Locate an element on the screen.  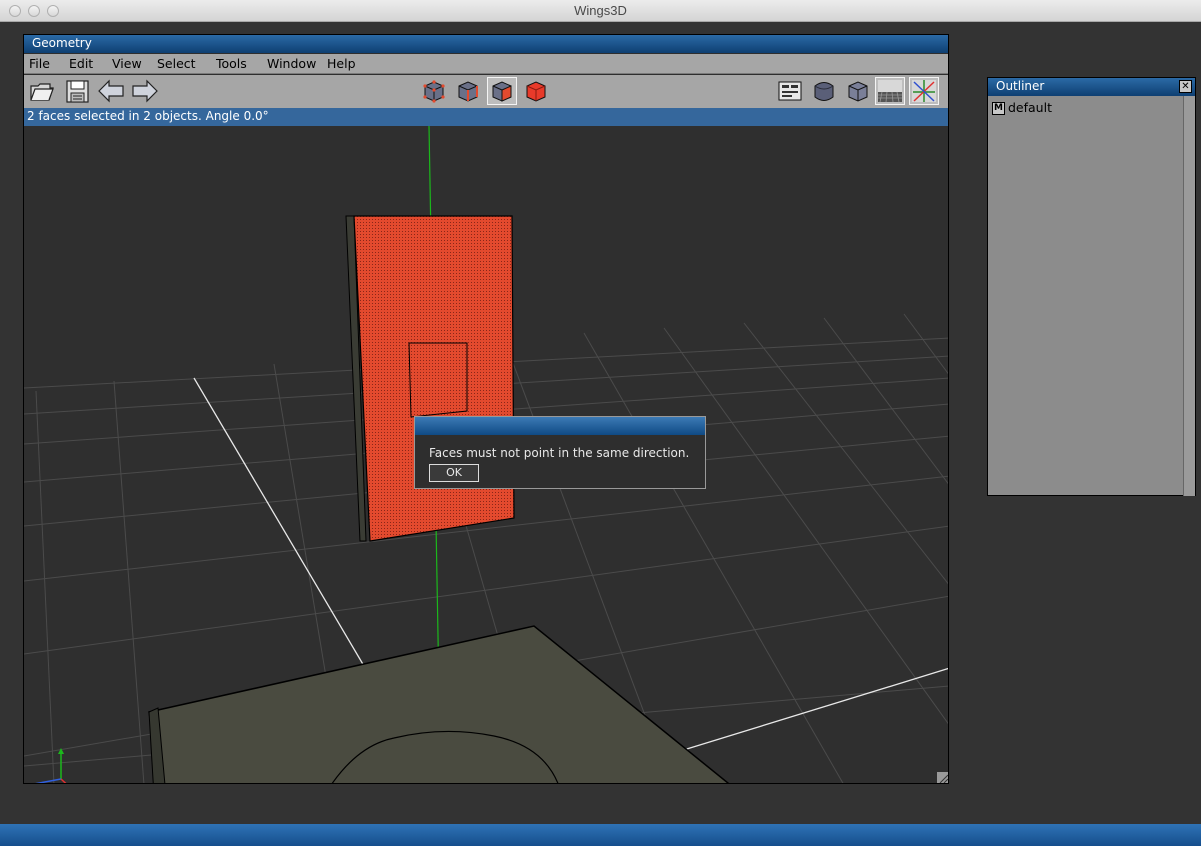
undo-arrow-icon is located at coordinates (111, 91).